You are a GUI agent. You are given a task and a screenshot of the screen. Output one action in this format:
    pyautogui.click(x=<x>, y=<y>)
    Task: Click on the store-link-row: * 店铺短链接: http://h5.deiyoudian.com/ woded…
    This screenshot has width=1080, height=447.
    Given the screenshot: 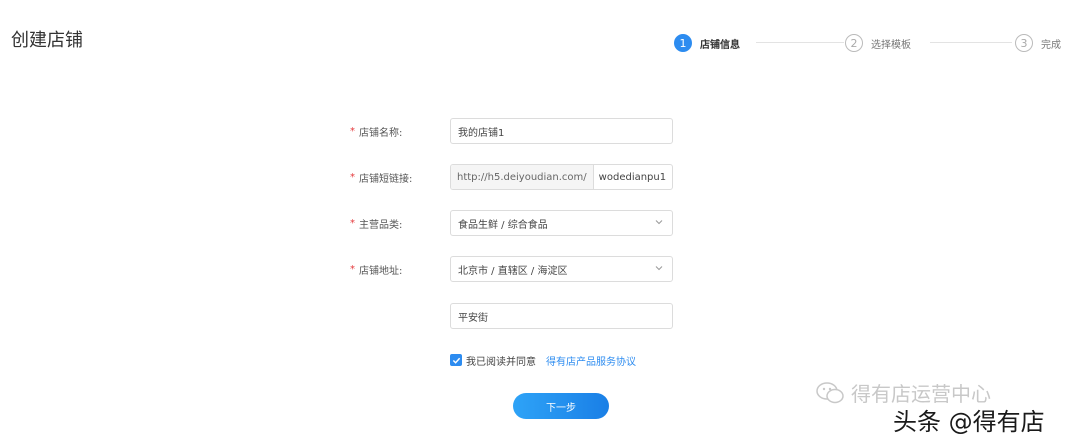 What is the action you would take?
    pyautogui.click(x=511, y=177)
    